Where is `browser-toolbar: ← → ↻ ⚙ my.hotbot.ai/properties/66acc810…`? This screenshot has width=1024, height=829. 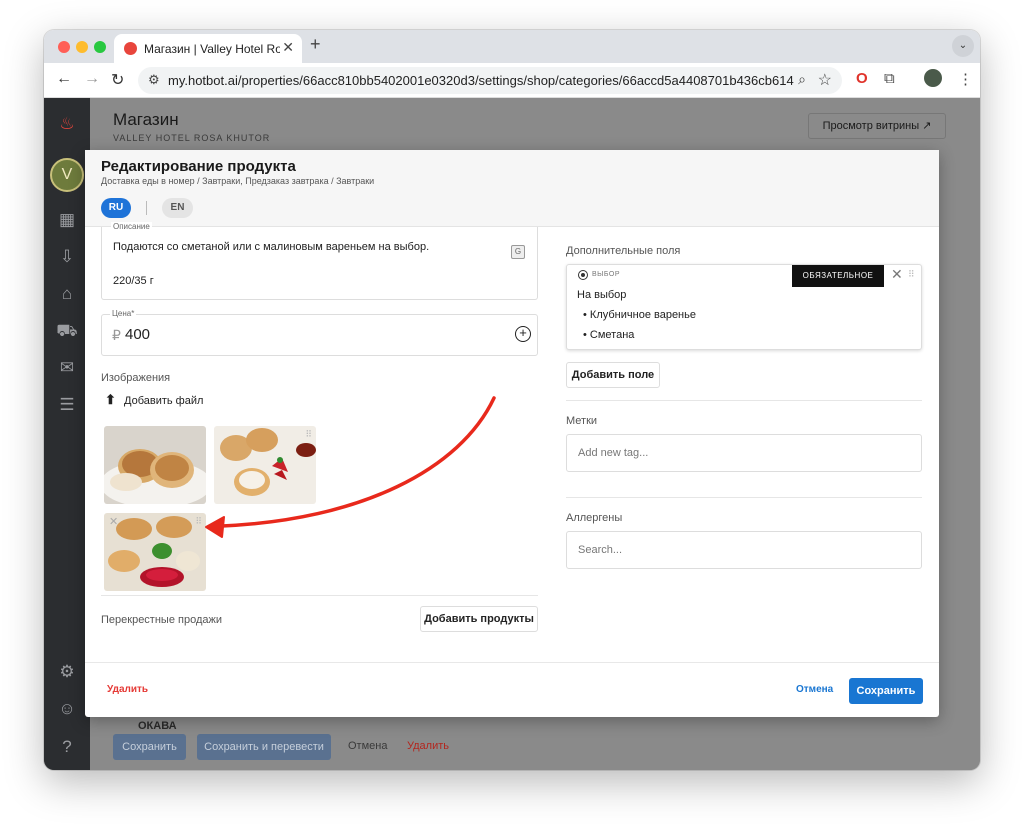 browser-toolbar: ← → ↻ ⚙ my.hotbot.ai/properties/66acc810… is located at coordinates (512, 80).